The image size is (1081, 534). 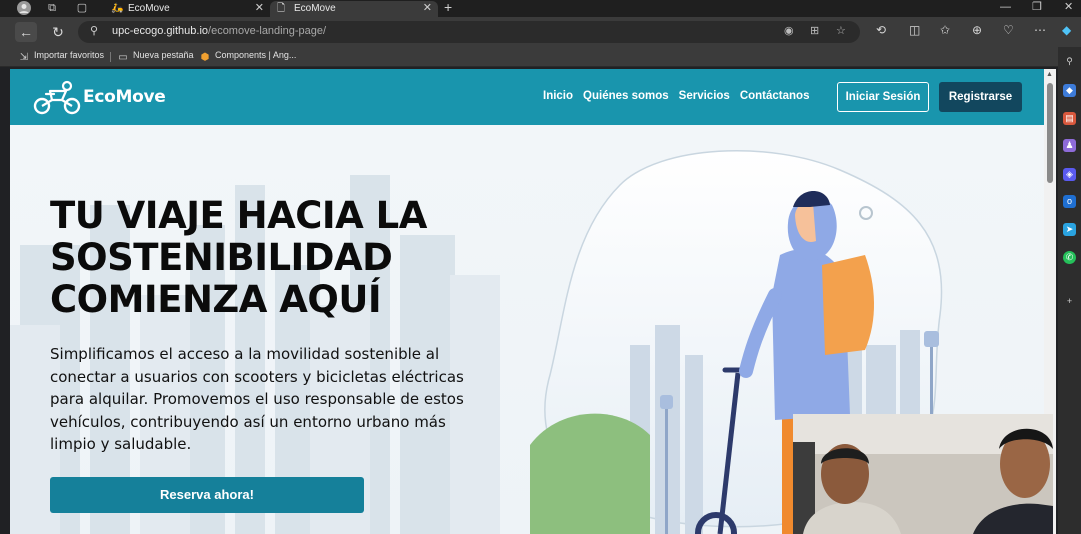 What do you see at coordinates (94, 30) in the screenshot?
I see `site-info-icon: ⚲` at bounding box center [94, 30].